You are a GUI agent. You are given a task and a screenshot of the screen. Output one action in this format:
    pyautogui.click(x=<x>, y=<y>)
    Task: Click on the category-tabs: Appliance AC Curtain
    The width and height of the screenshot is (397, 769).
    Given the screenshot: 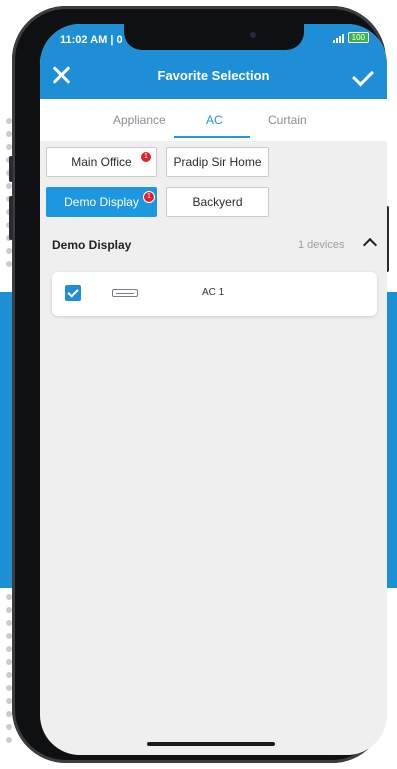 What is the action you would take?
    pyautogui.click(x=213, y=120)
    